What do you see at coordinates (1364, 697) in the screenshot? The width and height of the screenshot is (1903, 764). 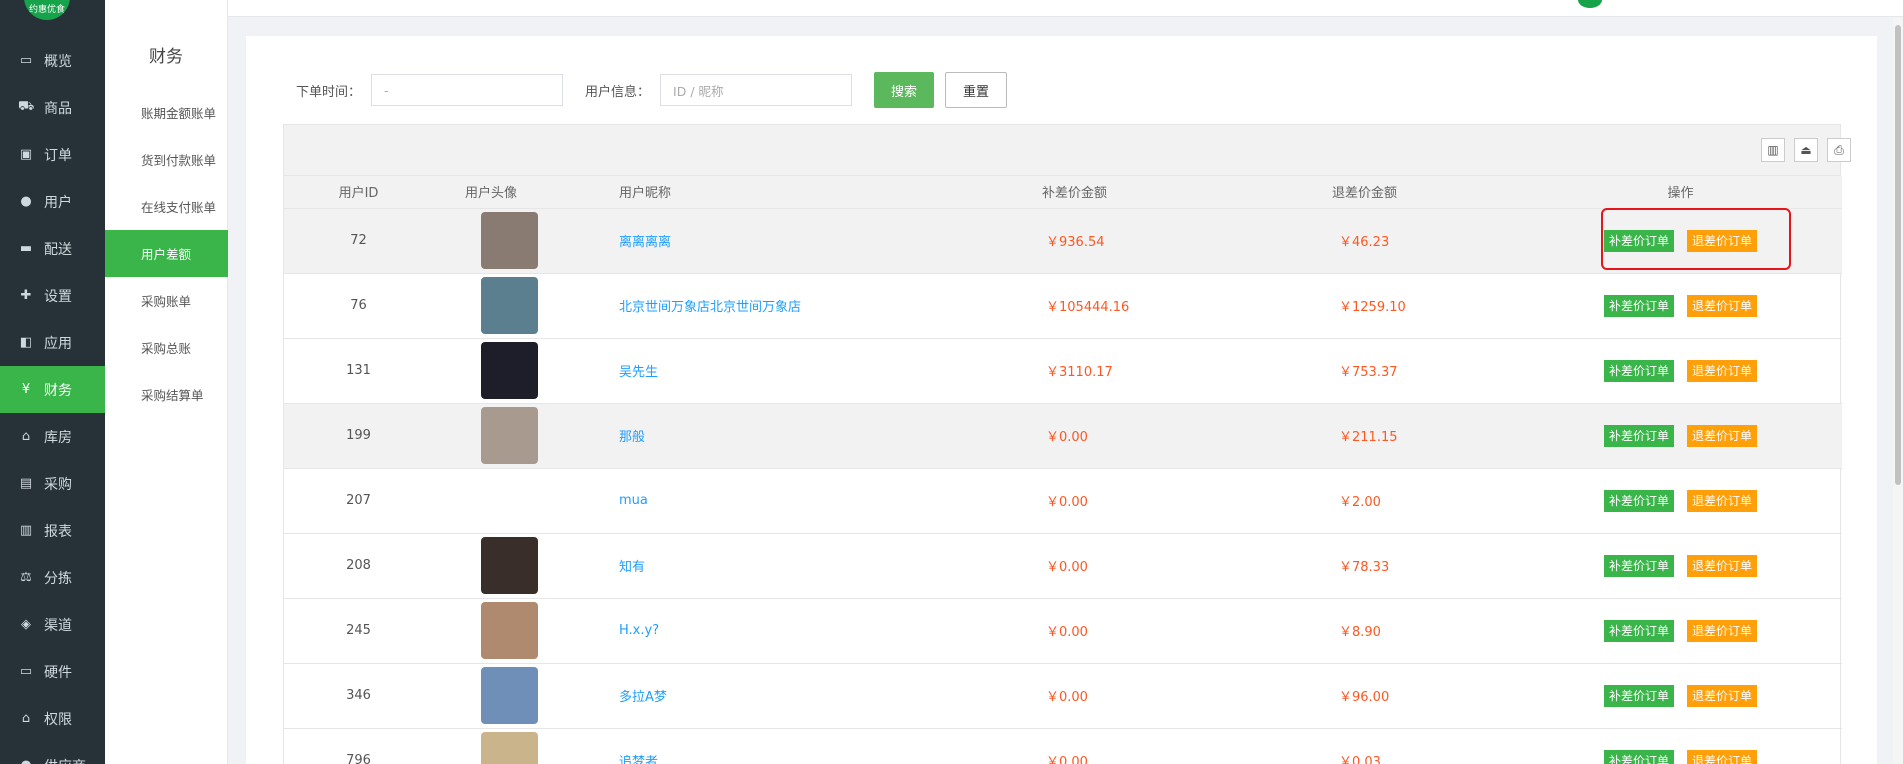 I see `refund-amount: ￥96.00` at bounding box center [1364, 697].